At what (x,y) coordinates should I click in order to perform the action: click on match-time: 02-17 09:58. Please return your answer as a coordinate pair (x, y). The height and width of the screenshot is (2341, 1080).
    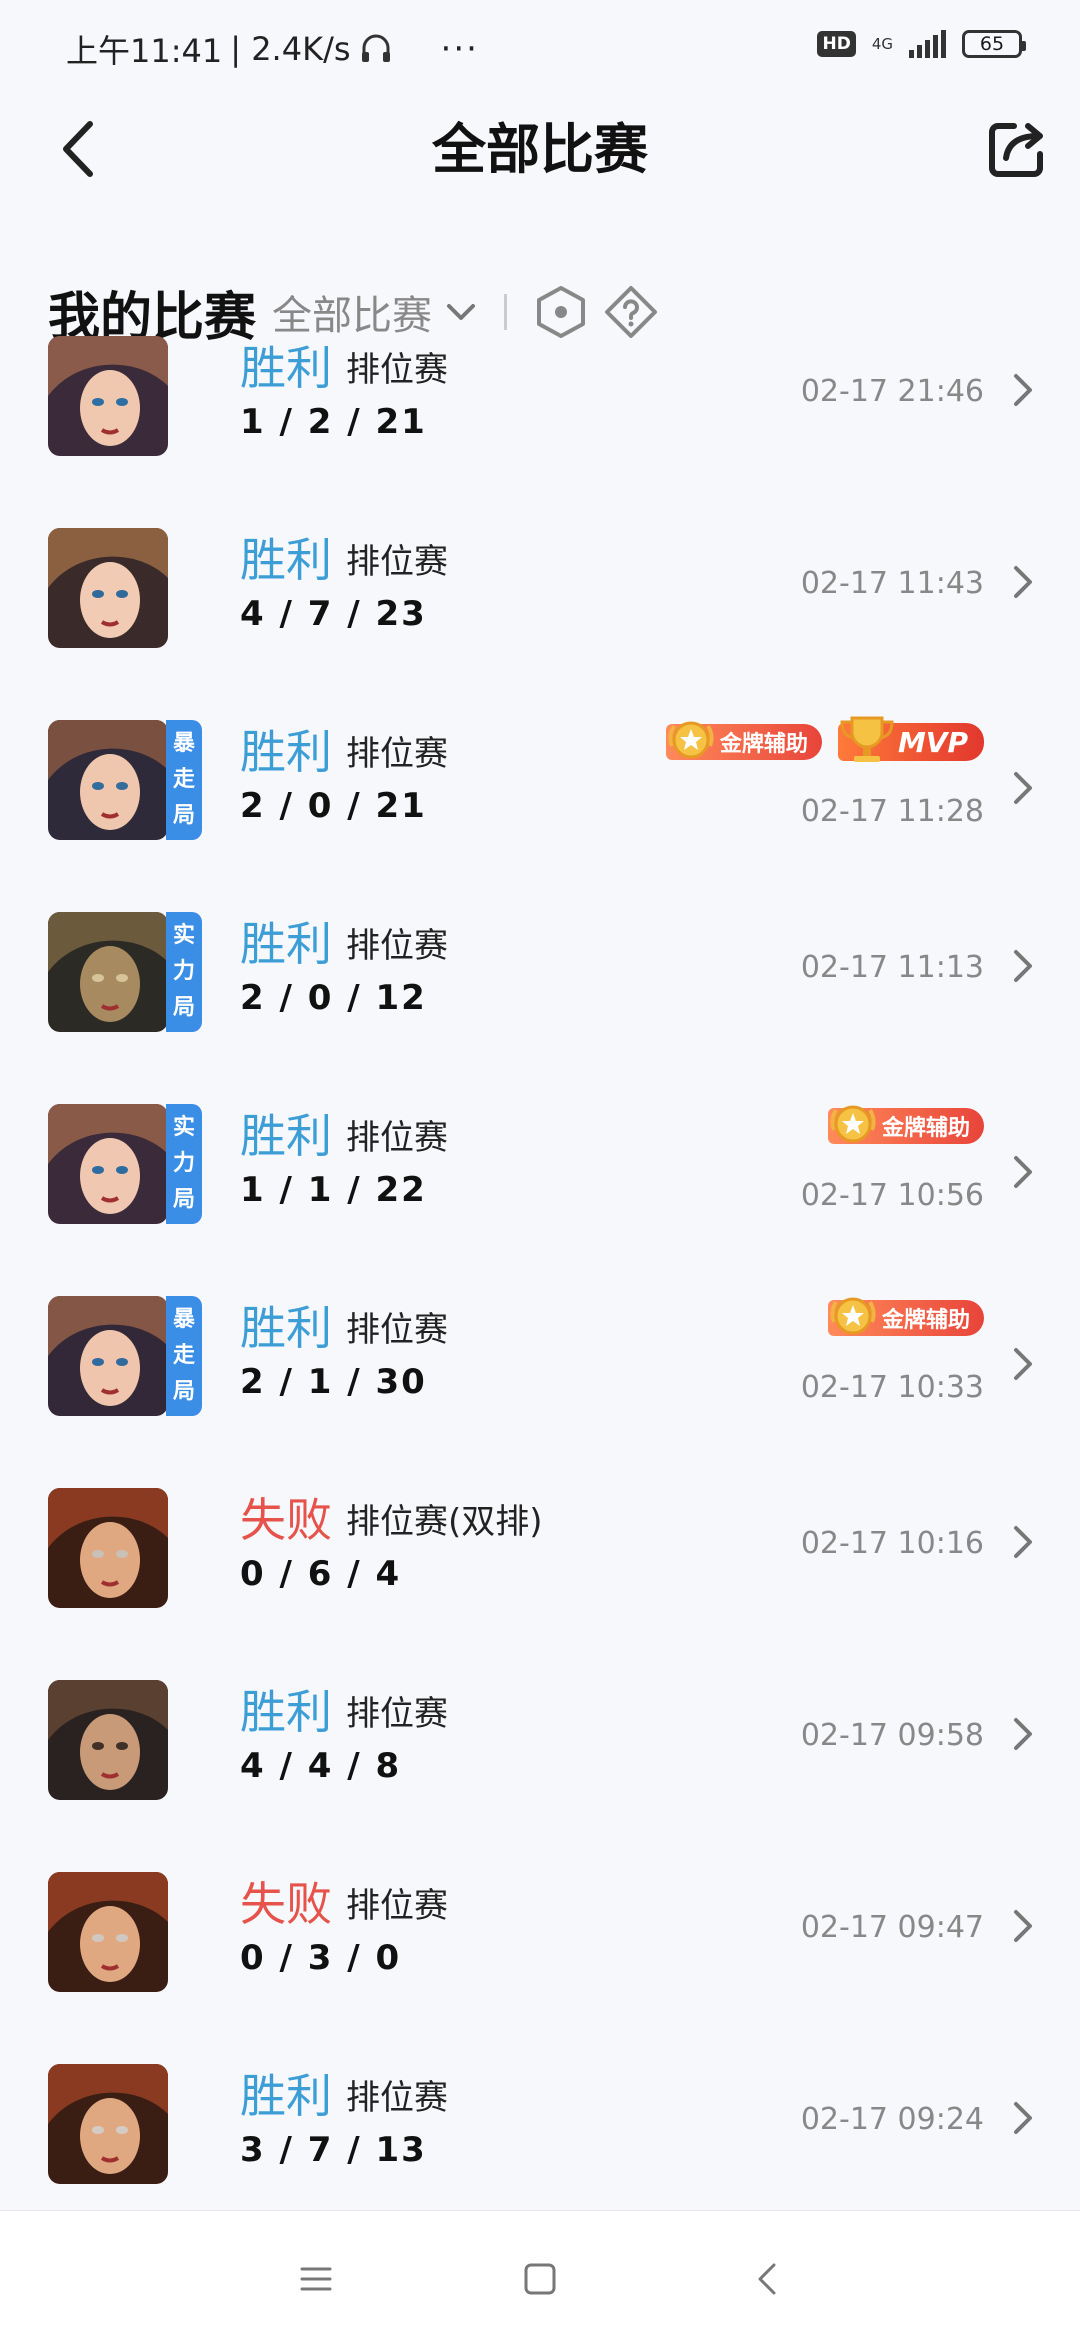
    Looking at the image, I should click on (892, 1735).